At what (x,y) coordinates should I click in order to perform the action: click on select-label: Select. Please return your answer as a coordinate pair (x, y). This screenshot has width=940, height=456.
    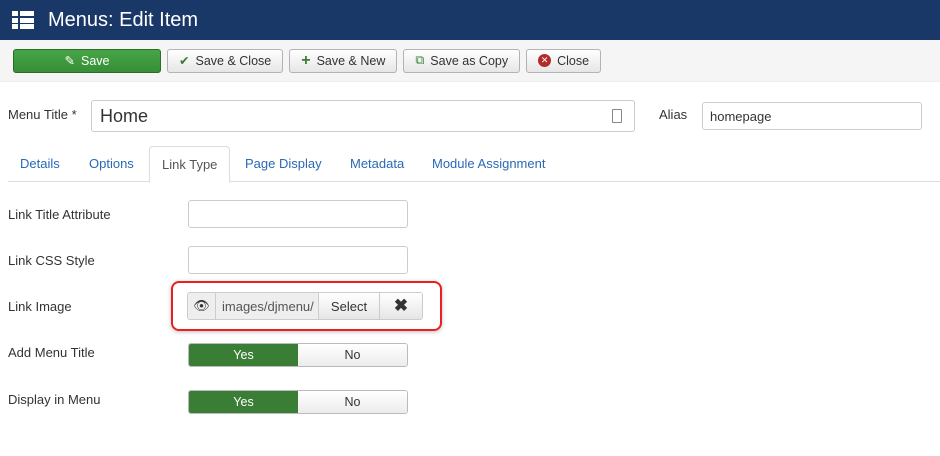
    Looking at the image, I should click on (349, 306).